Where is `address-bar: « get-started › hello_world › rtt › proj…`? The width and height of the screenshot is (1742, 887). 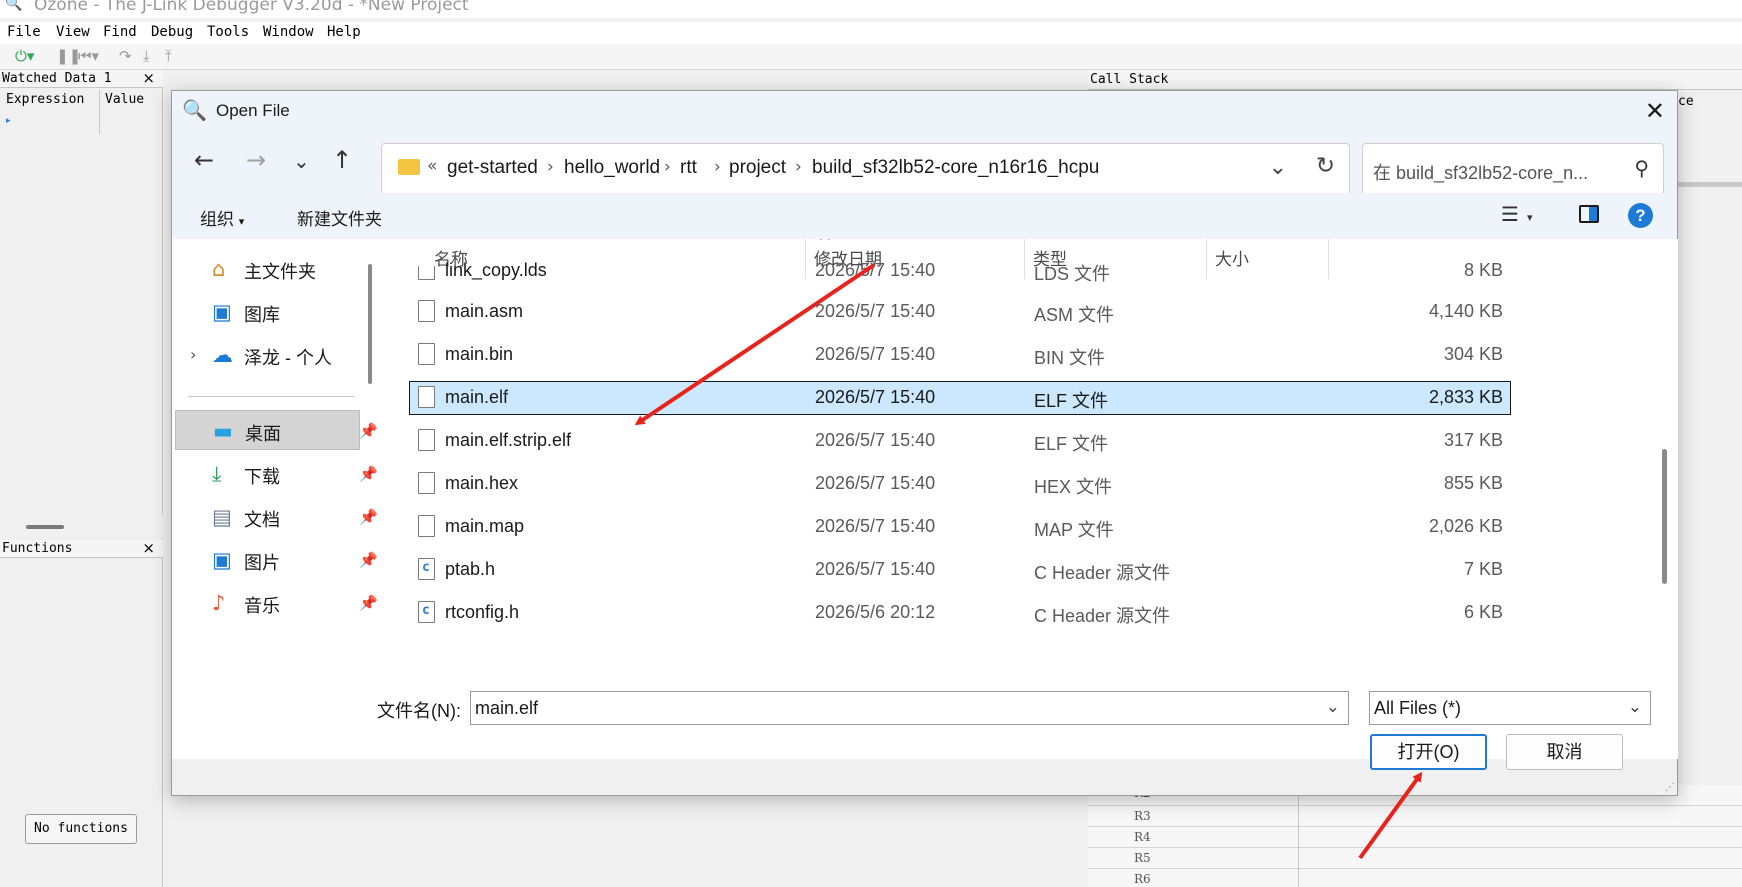 address-bar: « get-started › hello_world › rtt › proj… is located at coordinates (865, 169).